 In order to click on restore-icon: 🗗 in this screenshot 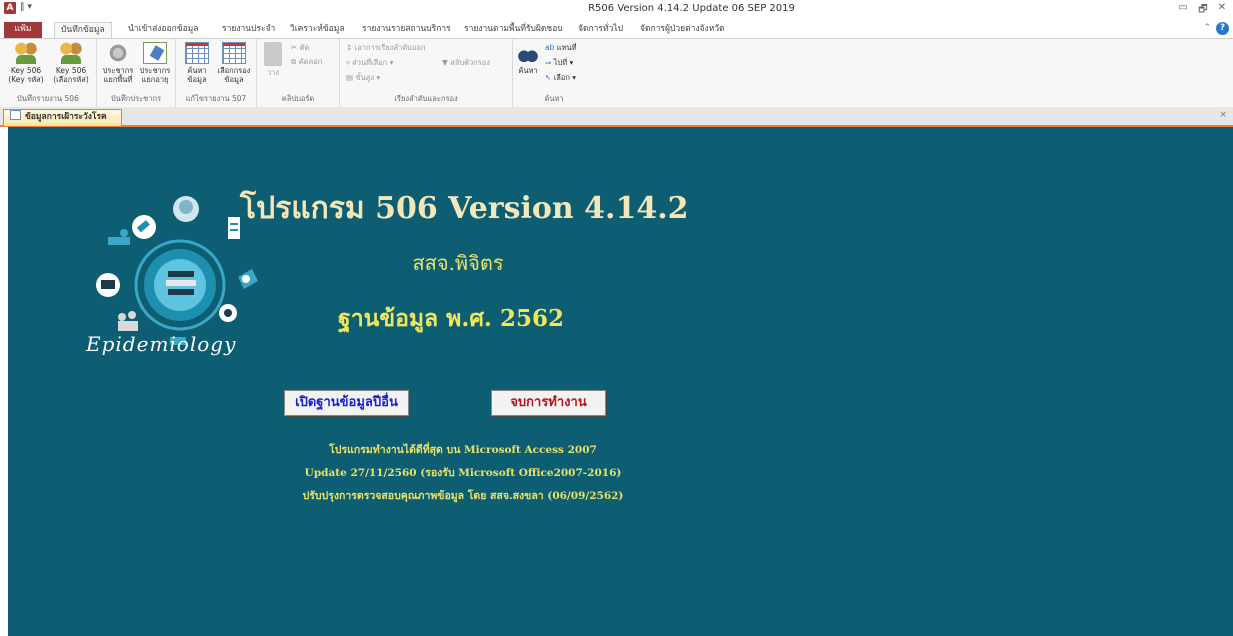, I will do `click(1203, 10)`.